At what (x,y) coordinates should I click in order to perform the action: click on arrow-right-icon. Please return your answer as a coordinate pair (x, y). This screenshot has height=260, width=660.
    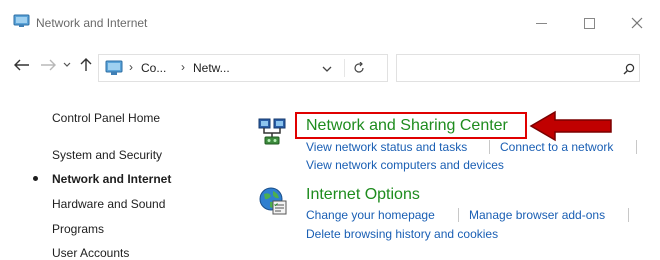
    Looking at the image, I should click on (48, 65).